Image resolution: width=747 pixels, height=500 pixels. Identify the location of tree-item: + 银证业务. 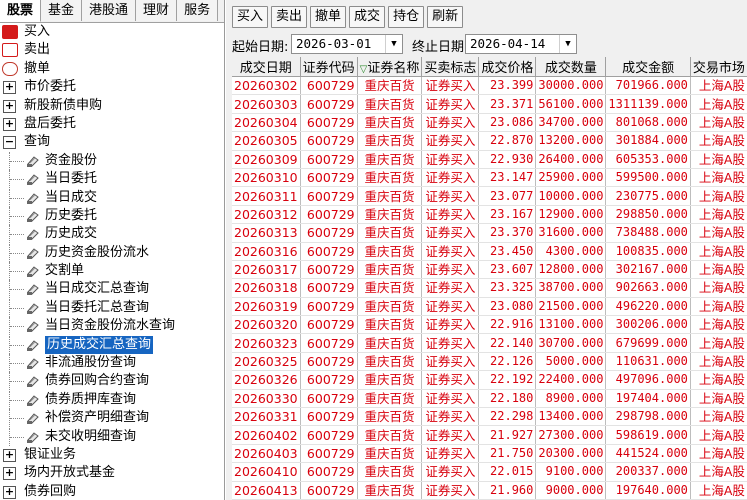
(112, 455).